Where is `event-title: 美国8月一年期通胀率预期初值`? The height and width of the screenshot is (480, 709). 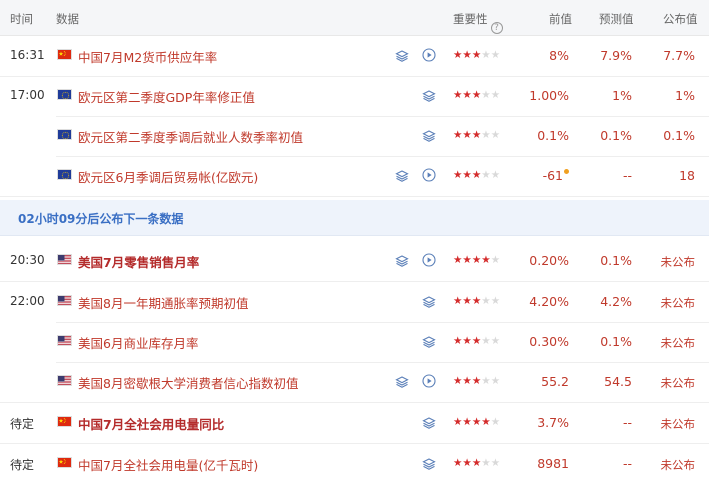 event-title: 美国8月一年期通胀率预期初值 is located at coordinates (163, 302).